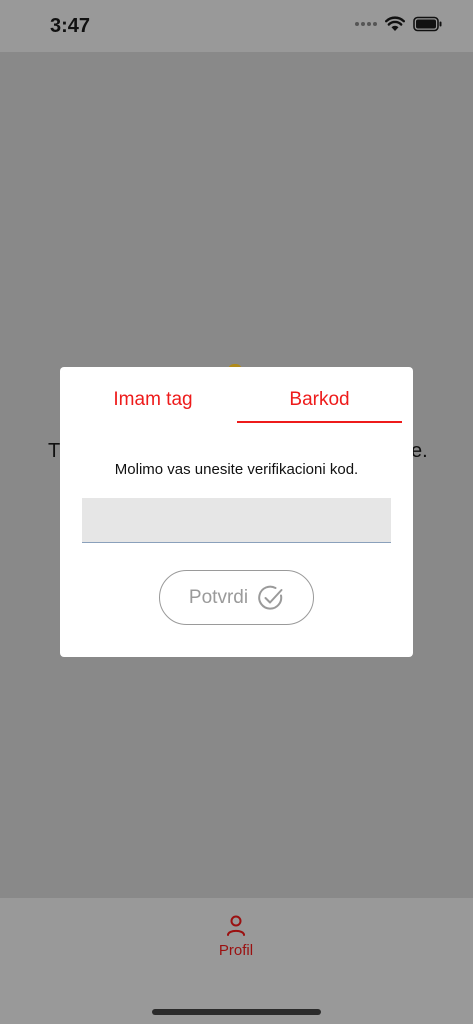 The width and height of the screenshot is (473, 1024). Describe the element at coordinates (395, 23) in the screenshot. I see `wifi-icon` at that location.